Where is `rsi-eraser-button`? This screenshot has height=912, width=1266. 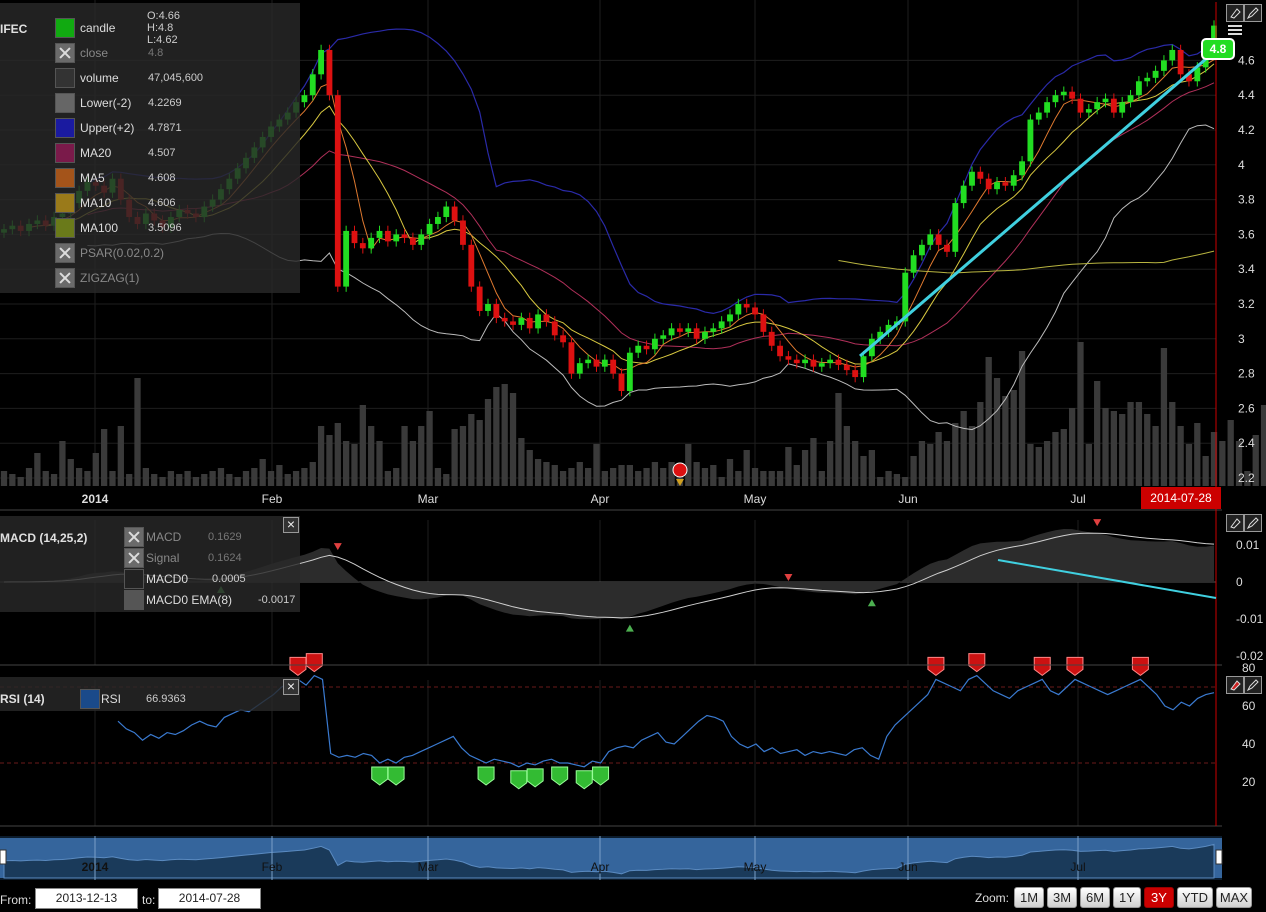 rsi-eraser-button is located at coordinates (1235, 685).